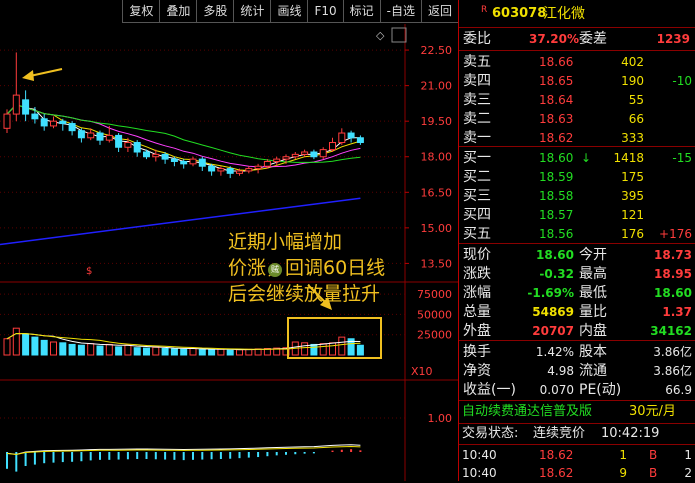  Describe the element at coordinates (519, 13) in the screenshot. I see `stock-code: 603078` at that location.